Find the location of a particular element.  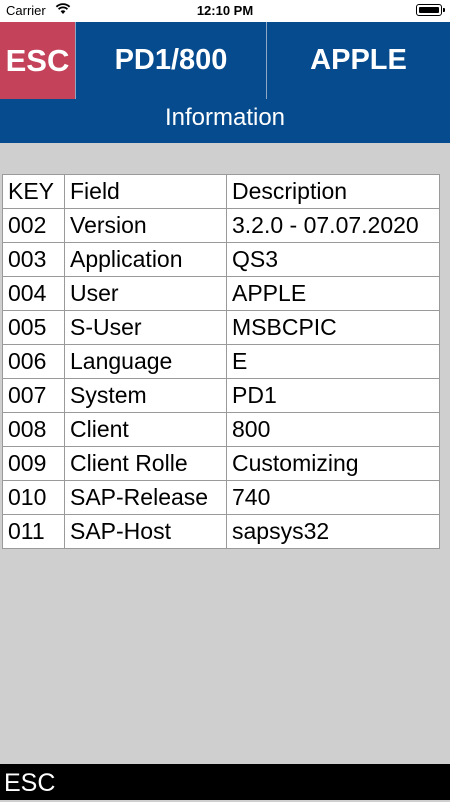

table-row: 008 Client 800 is located at coordinates (221, 429).